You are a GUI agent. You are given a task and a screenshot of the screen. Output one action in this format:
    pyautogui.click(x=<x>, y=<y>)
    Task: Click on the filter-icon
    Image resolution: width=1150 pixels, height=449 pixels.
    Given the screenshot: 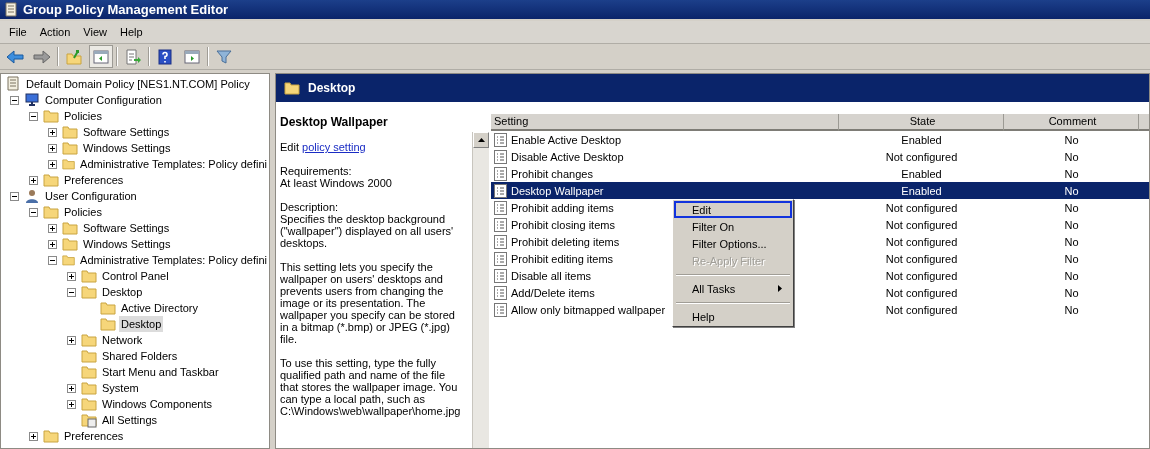 What is the action you would take?
    pyautogui.click(x=224, y=56)
    